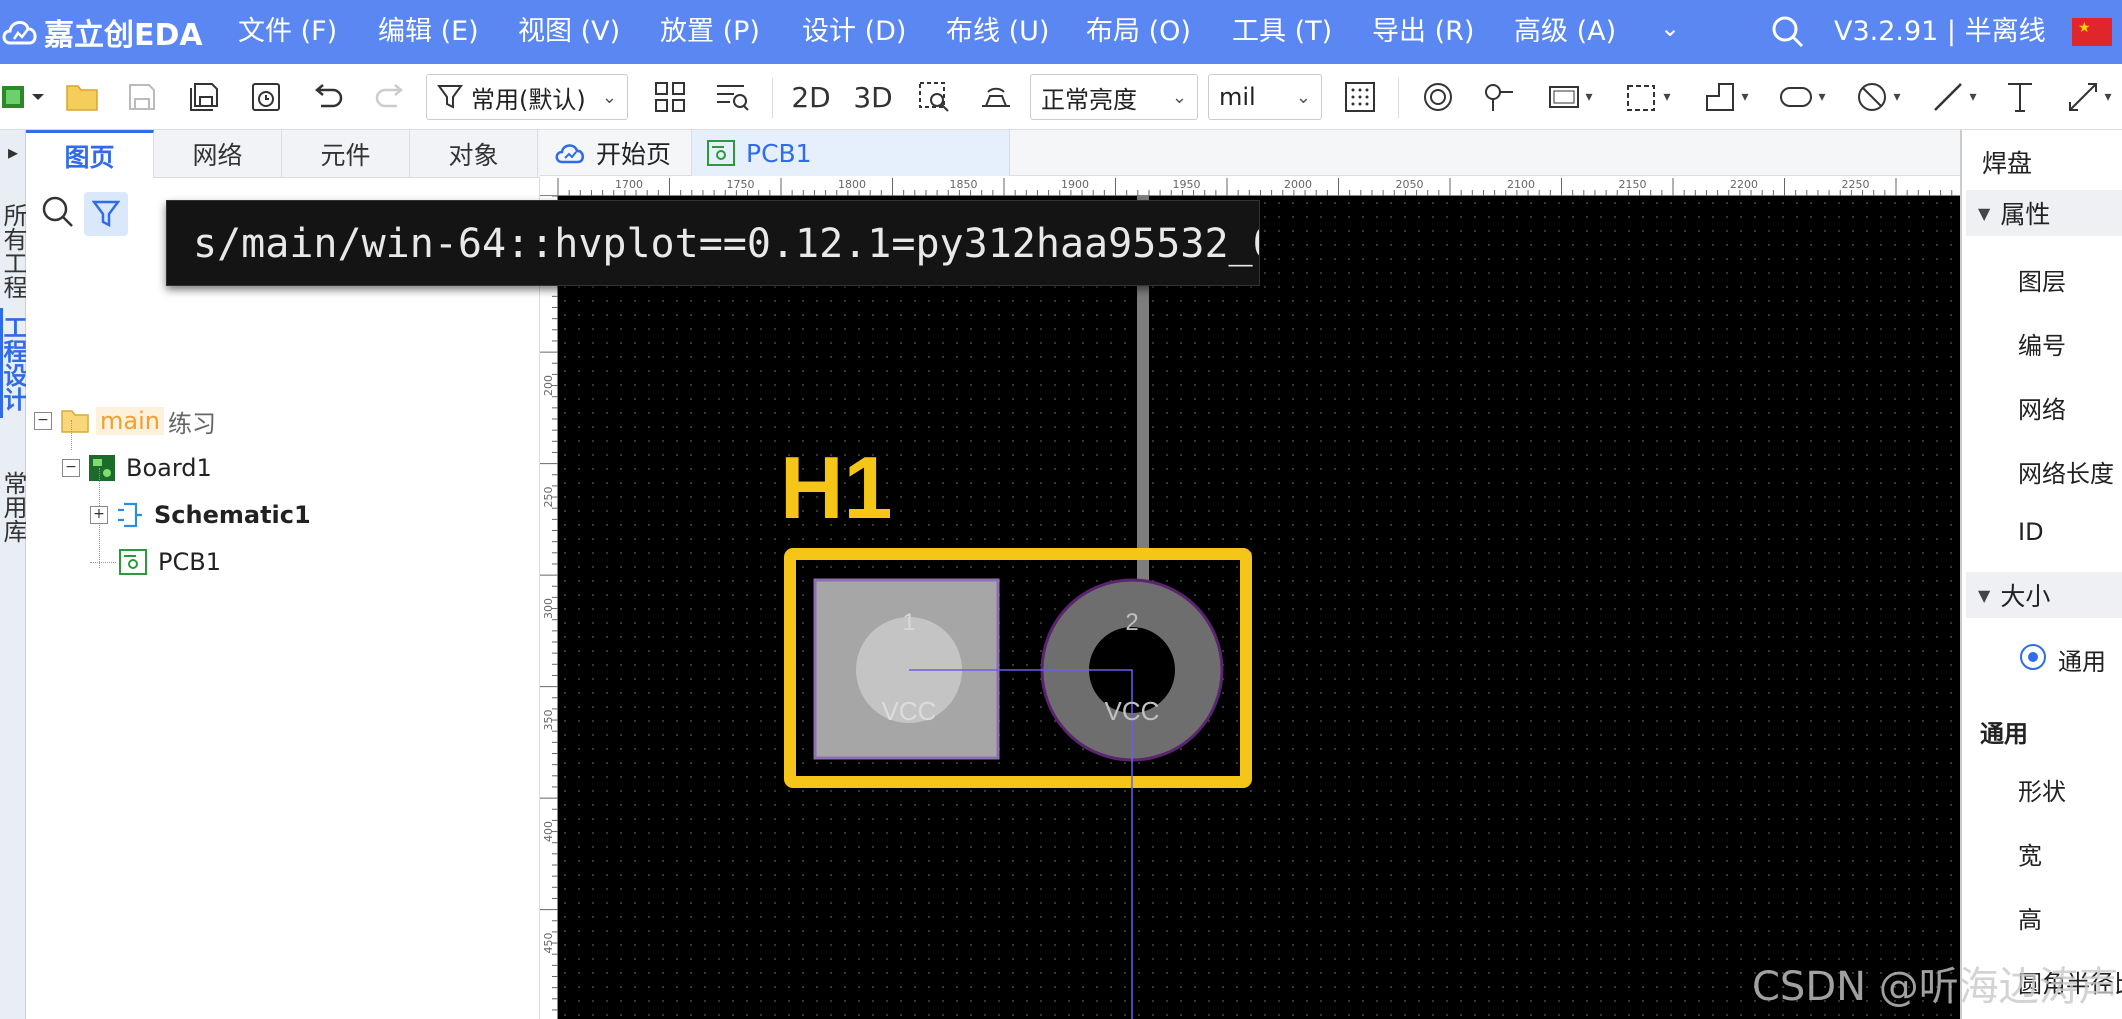 This screenshot has height=1019, width=2122. Describe the element at coordinates (1856, 184) in the screenshot. I see `ruler-h-tick-label: 2250` at that location.